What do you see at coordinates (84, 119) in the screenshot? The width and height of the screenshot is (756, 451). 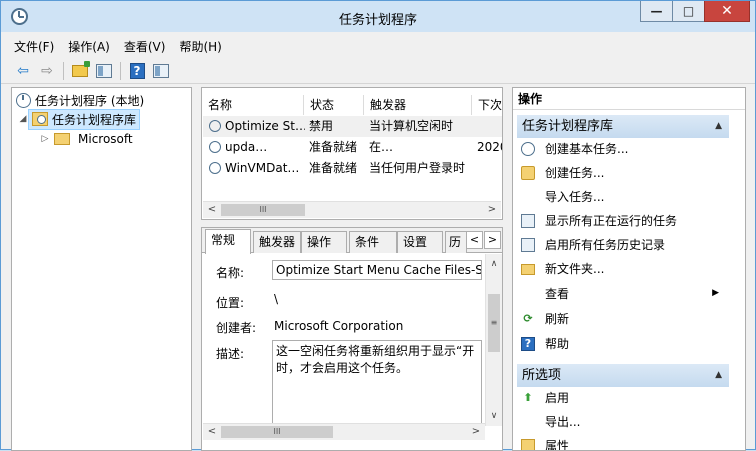 I see `selected-node: 任务计划程序库` at bounding box center [84, 119].